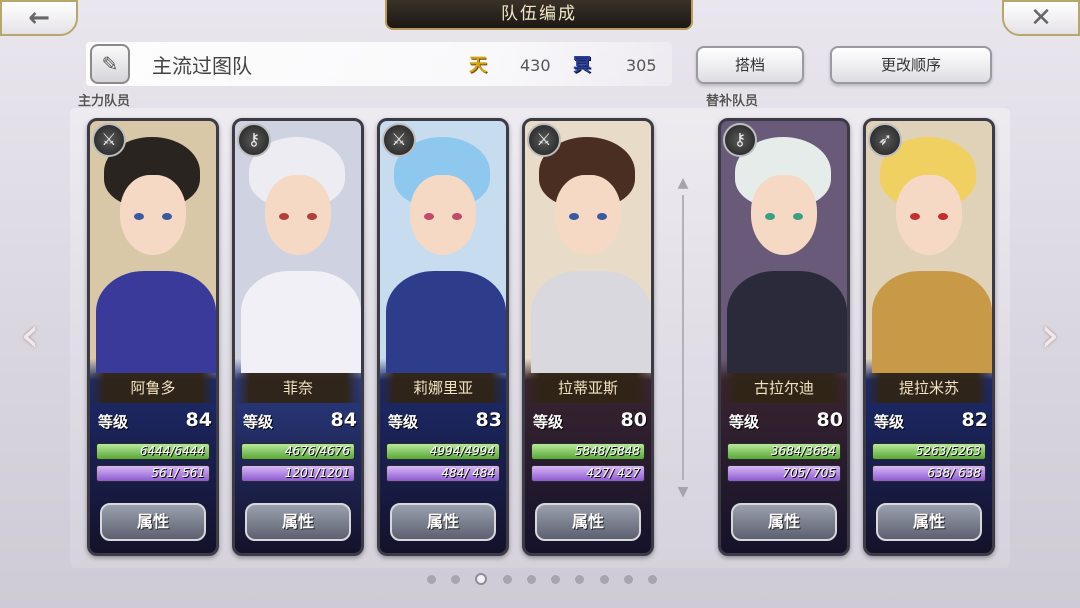 This screenshot has width=1080, height=608. What do you see at coordinates (153, 473) in the screenshot?
I see `mp-bar: 561/ 561` at bounding box center [153, 473].